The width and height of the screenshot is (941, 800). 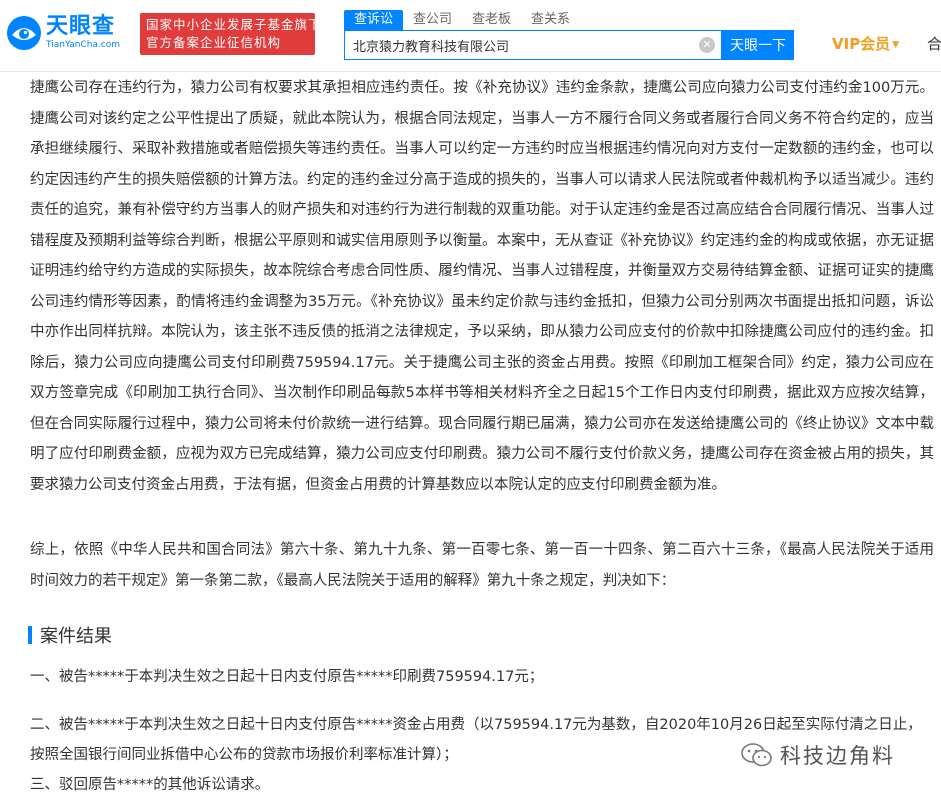 What do you see at coordinates (76, 636) in the screenshot?
I see `section-title-text: 案件结果` at bounding box center [76, 636].